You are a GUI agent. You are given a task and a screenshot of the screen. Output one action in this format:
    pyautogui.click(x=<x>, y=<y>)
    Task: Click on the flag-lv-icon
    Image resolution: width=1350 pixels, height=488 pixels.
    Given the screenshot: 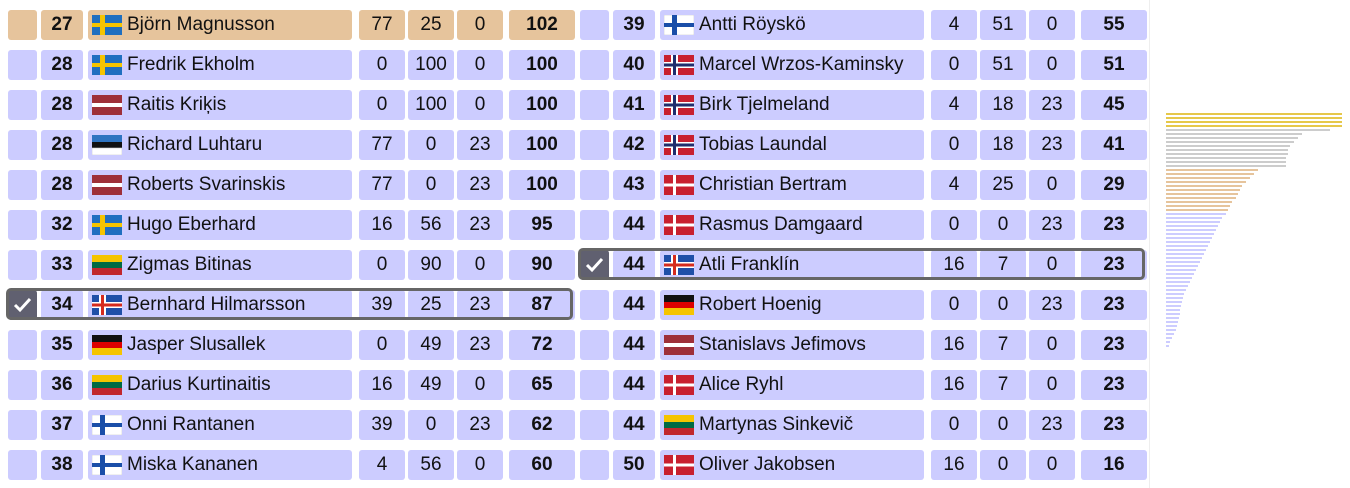 What is the action you would take?
    pyautogui.click(x=107, y=105)
    